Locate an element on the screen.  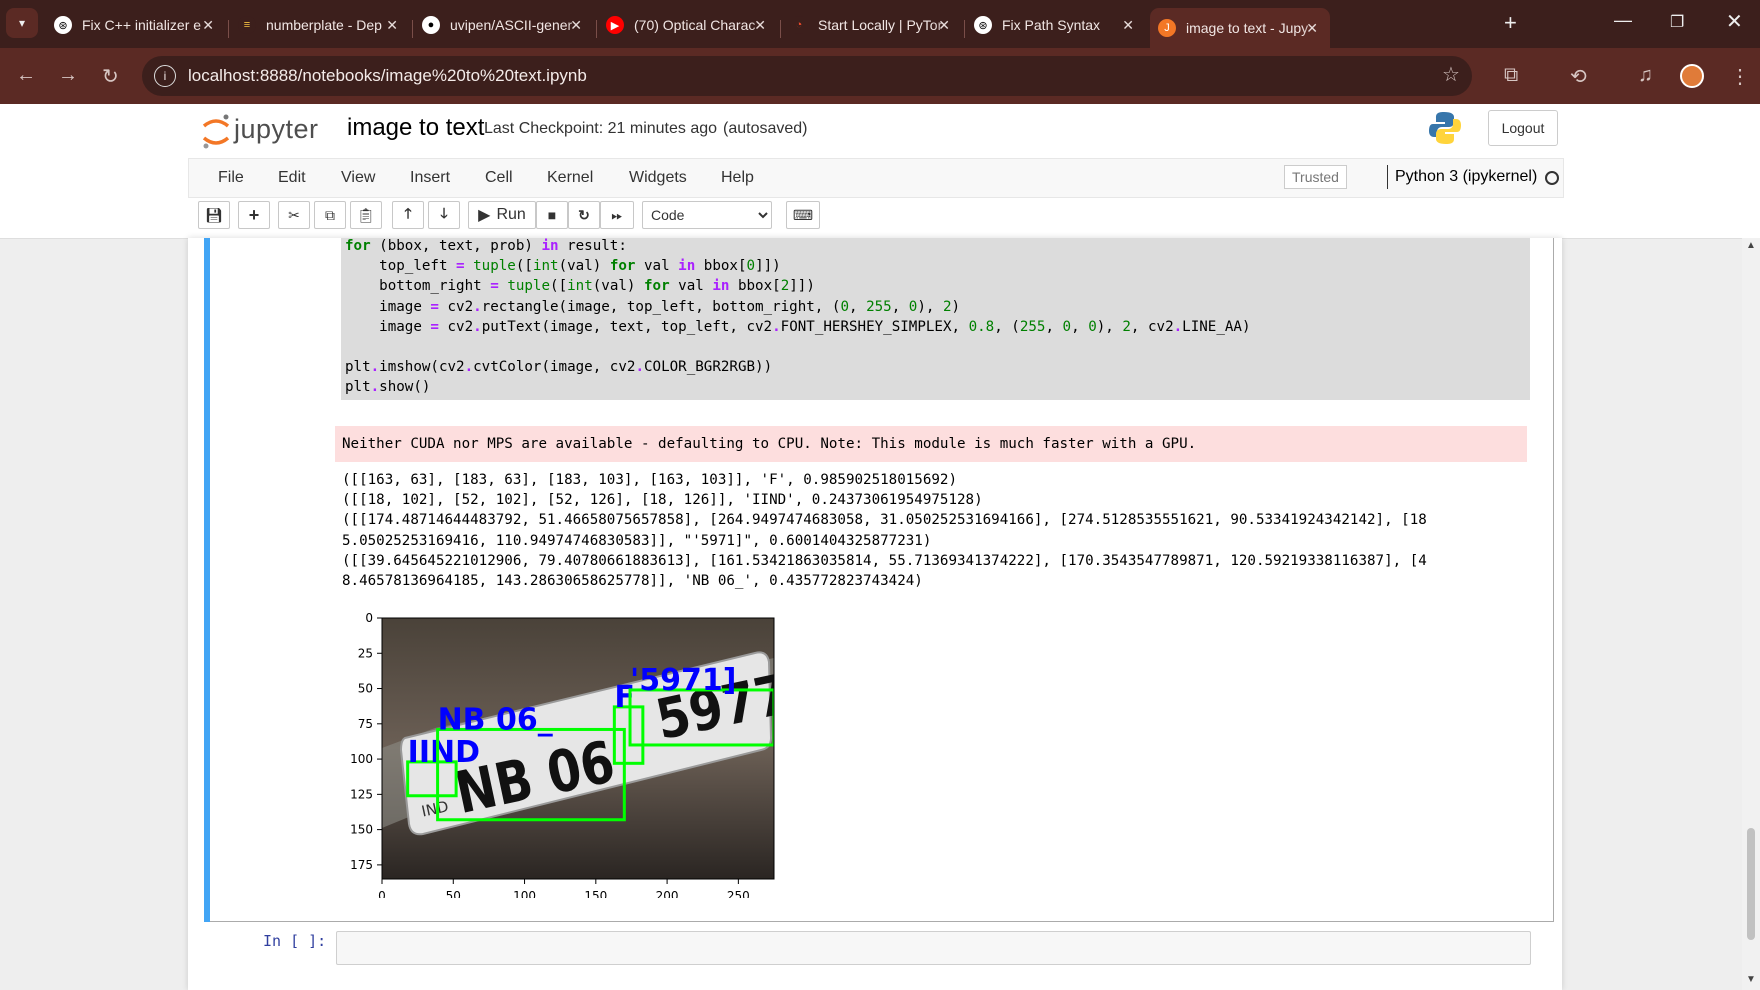
browser-tab-4: ▶ (70) Optical Charac ✕ is located at coordinates (688, 25).